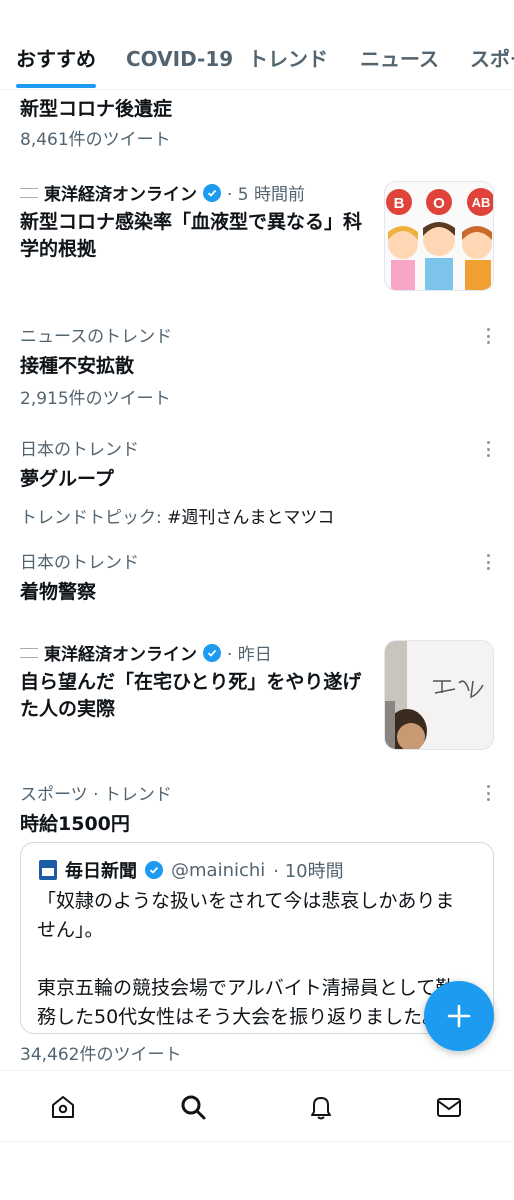 Image resolution: width=514 pixels, height=1200 pixels. What do you see at coordinates (257, 1106) in the screenshot?
I see `bottom-navigation` at bounding box center [257, 1106].